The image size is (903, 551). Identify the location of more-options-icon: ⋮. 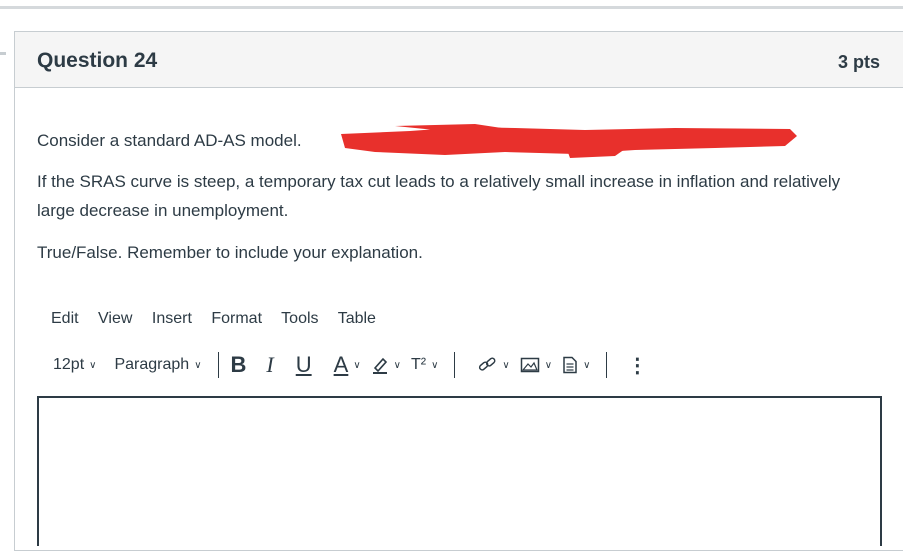
(637, 365).